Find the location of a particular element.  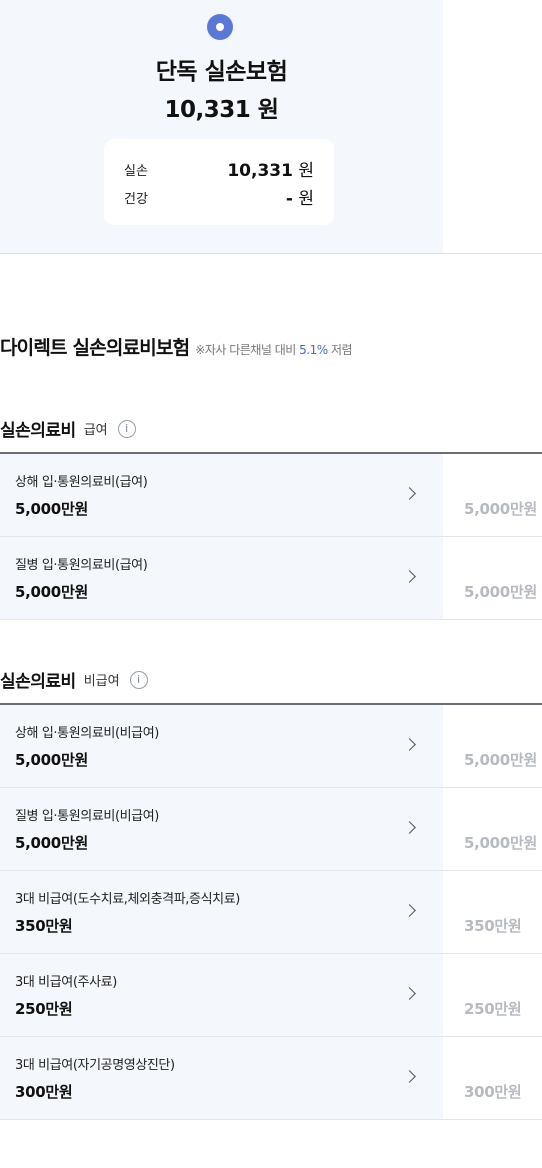

coverage-title: 3대 비급여(자기공명영상진단) is located at coordinates (95, 1065).